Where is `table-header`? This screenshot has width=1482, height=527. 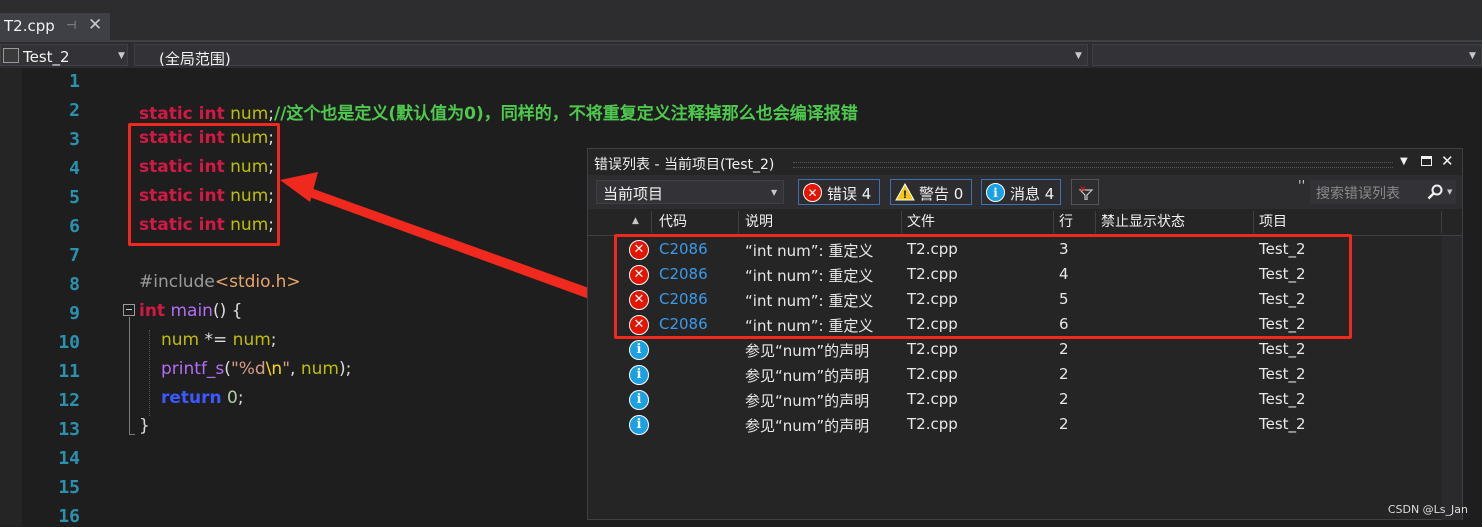 table-header is located at coordinates (1025, 222).